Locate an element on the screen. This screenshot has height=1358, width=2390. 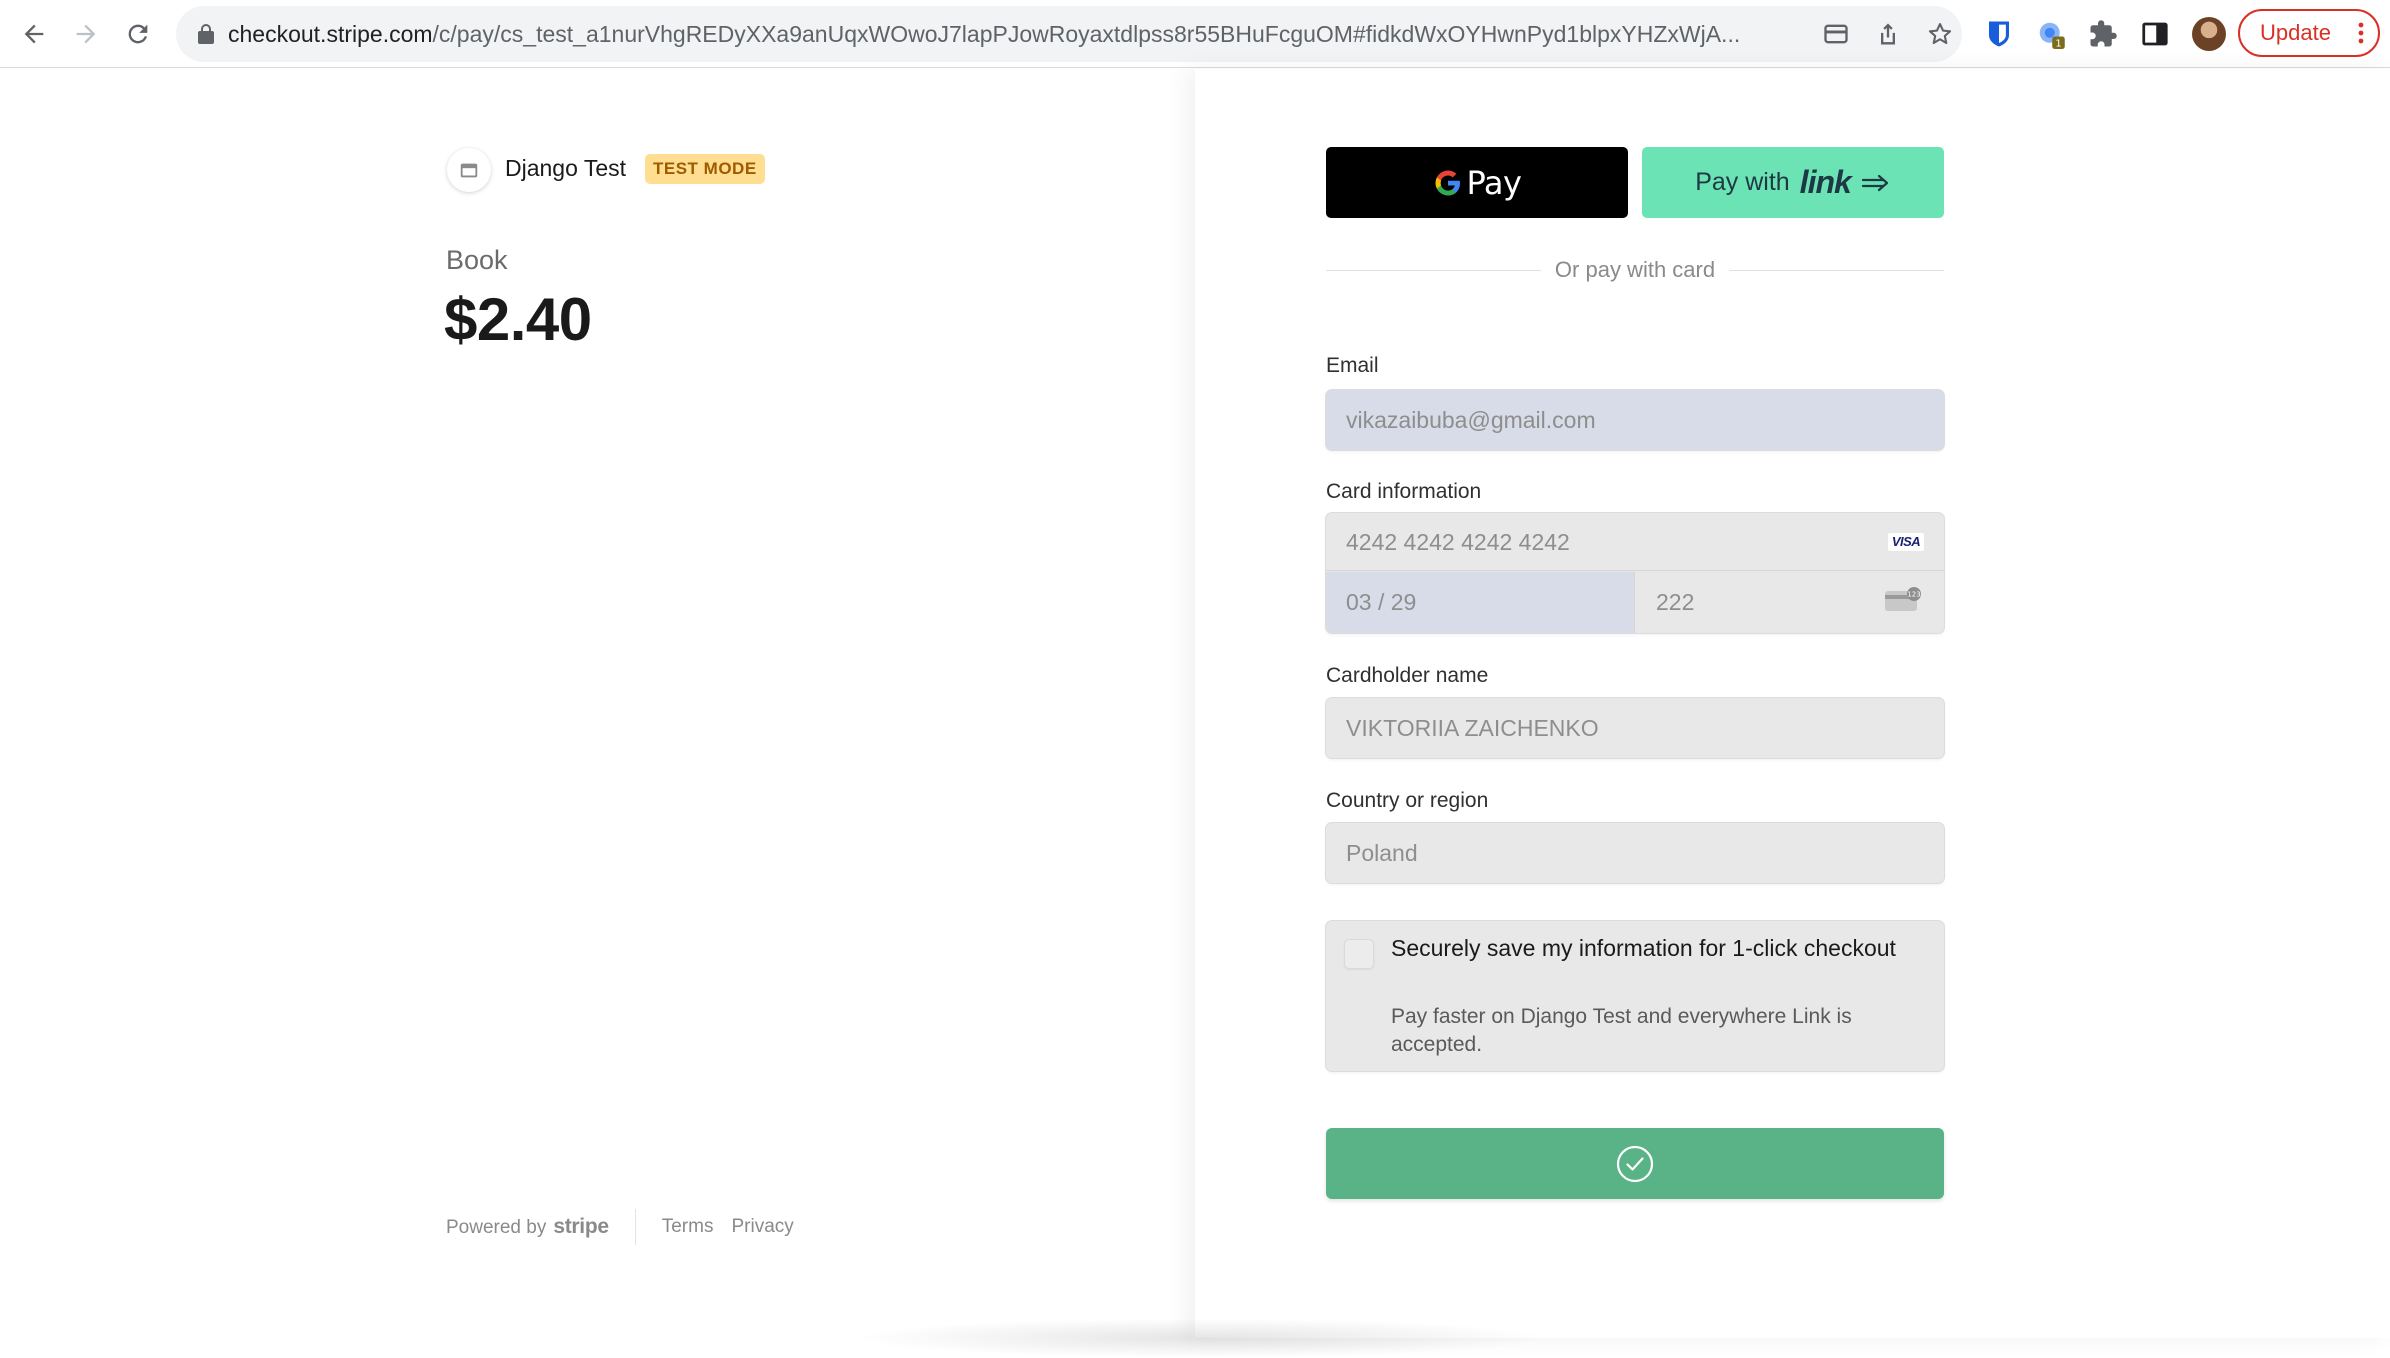
back-icon is located at coordinates (34, 34).